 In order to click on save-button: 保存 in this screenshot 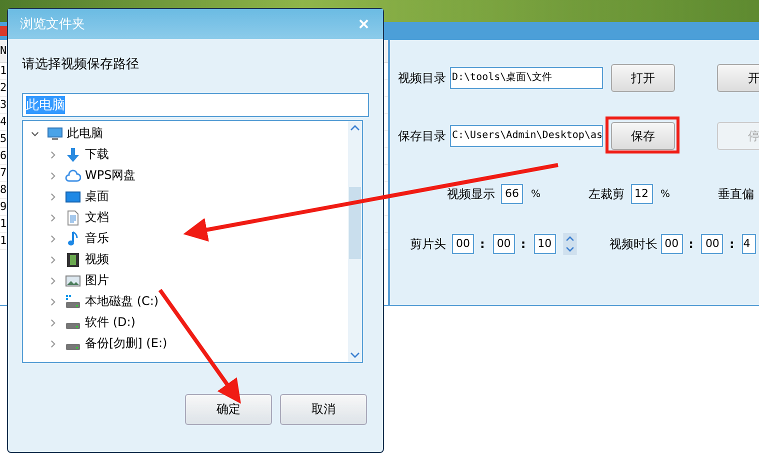, I will do `click(643, 136)`.